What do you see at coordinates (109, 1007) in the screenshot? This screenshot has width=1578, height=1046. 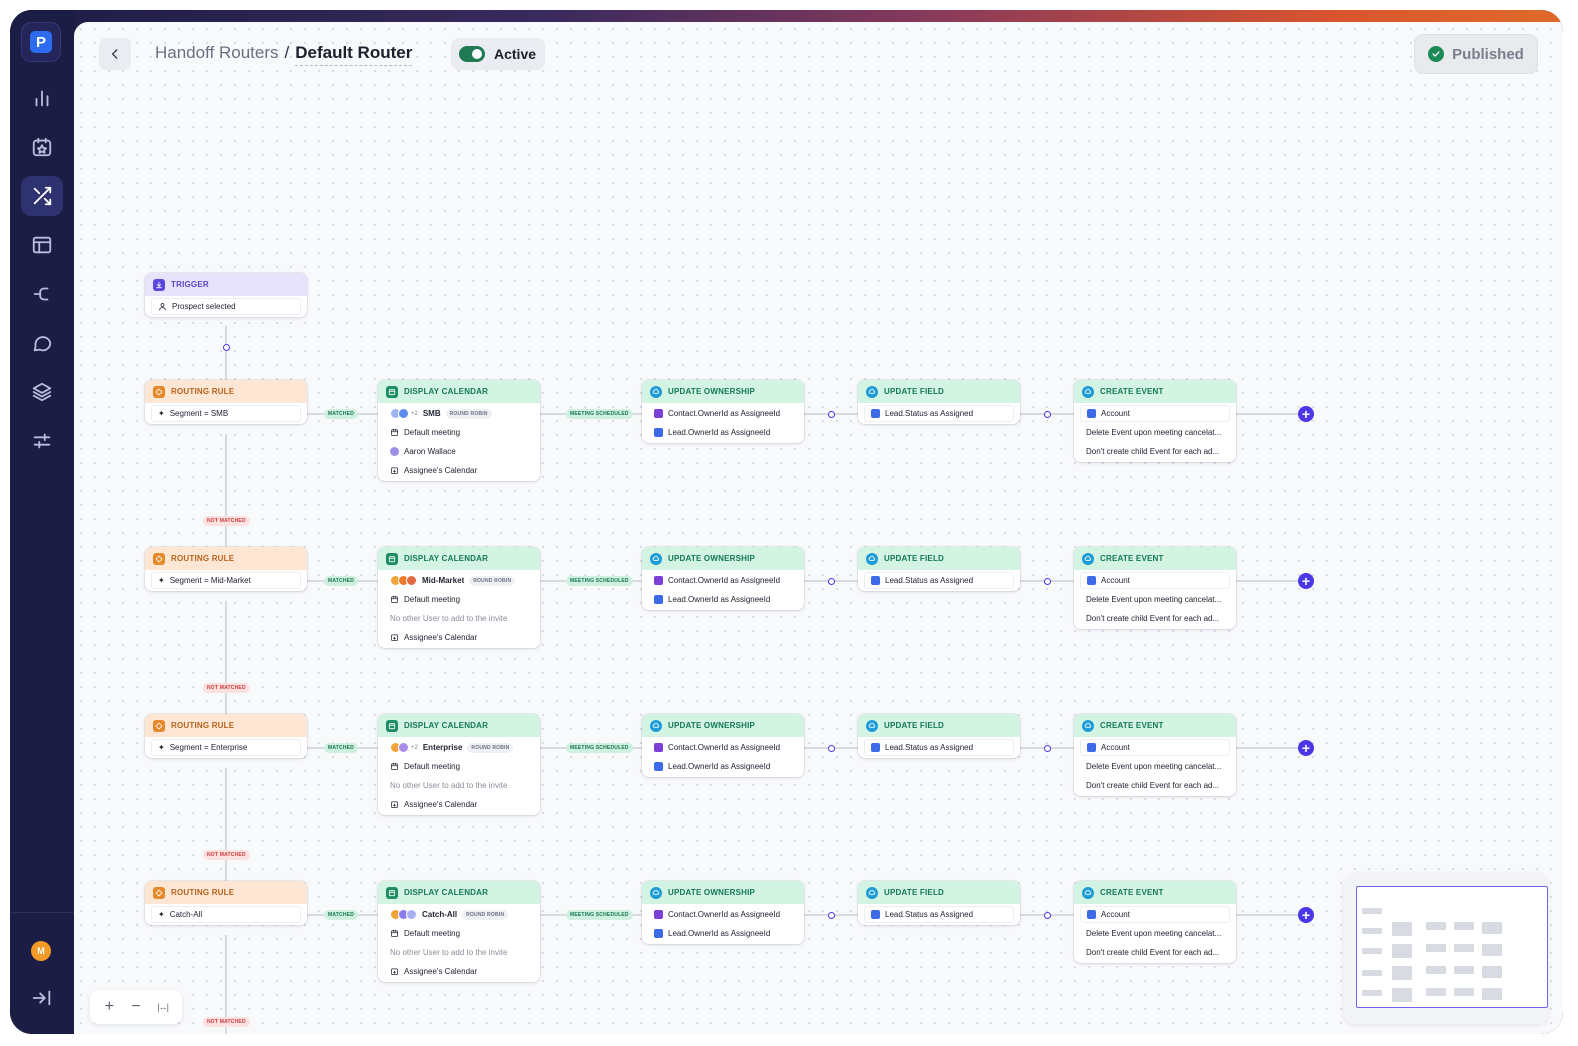 I see `zoom-in-button: +` at bounding box center [109, 1007].